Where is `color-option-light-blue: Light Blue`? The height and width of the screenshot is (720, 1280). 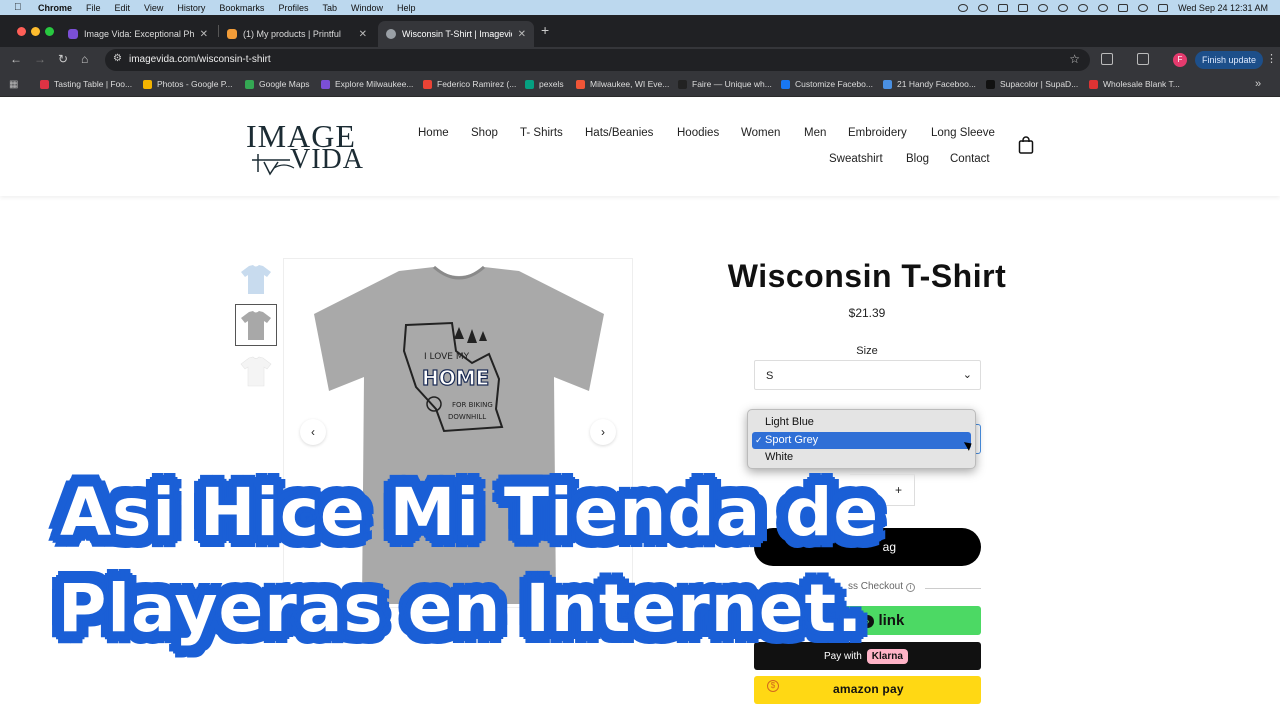 color-option-light-blue: Light Blue is located at coordinates (861, 423).